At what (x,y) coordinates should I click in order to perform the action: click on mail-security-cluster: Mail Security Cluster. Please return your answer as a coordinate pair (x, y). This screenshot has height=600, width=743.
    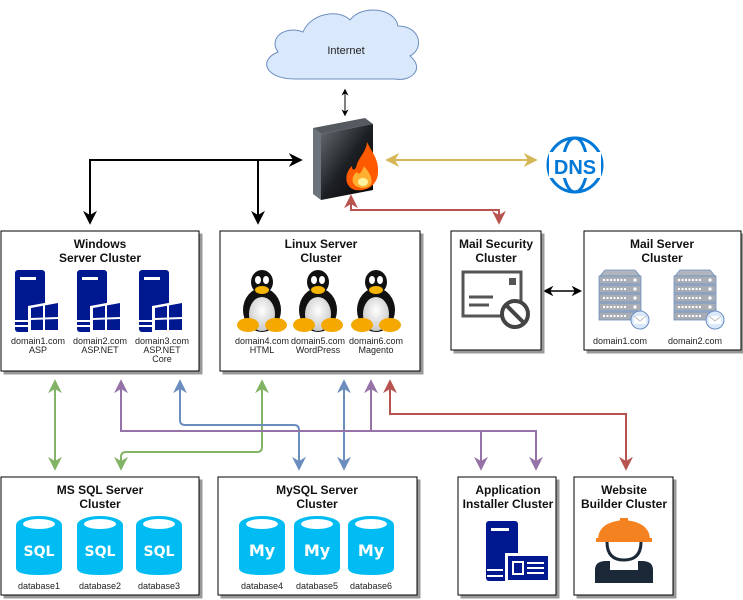
    Looking at the image, I should click on (496, 290).